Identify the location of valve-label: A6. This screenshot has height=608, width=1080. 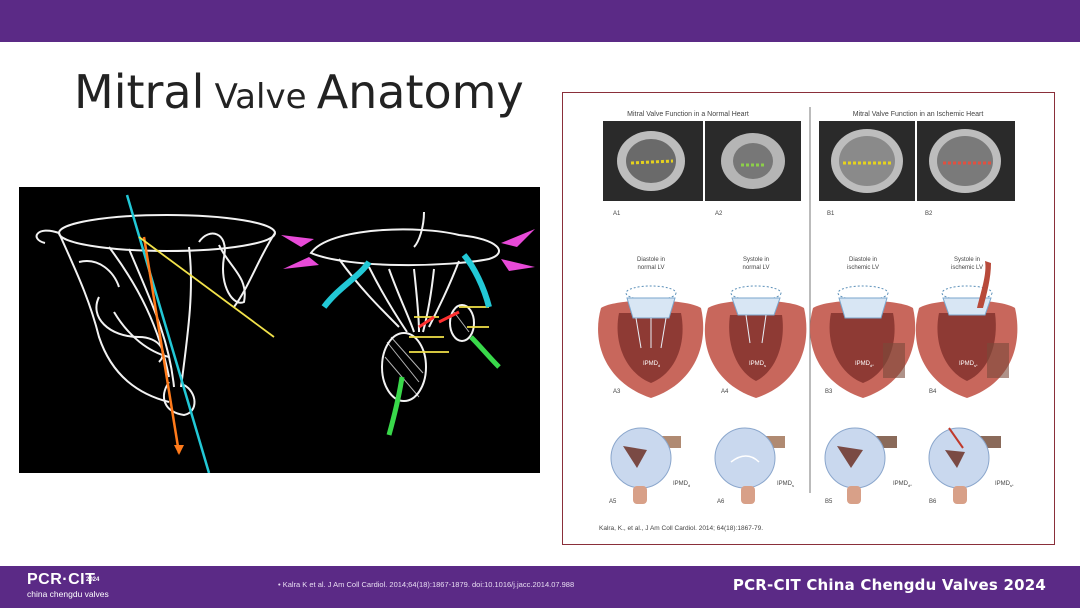
(721, 502).